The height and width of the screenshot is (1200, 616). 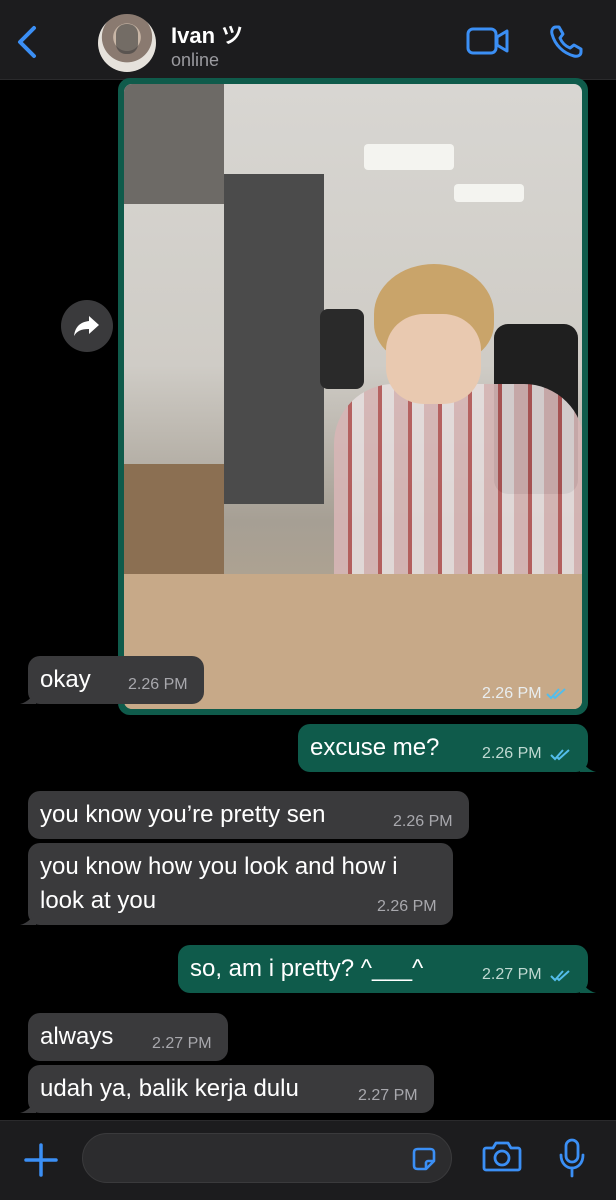 I want to click on chat-header: Ivan ツ online, so click(x=308, y=40).